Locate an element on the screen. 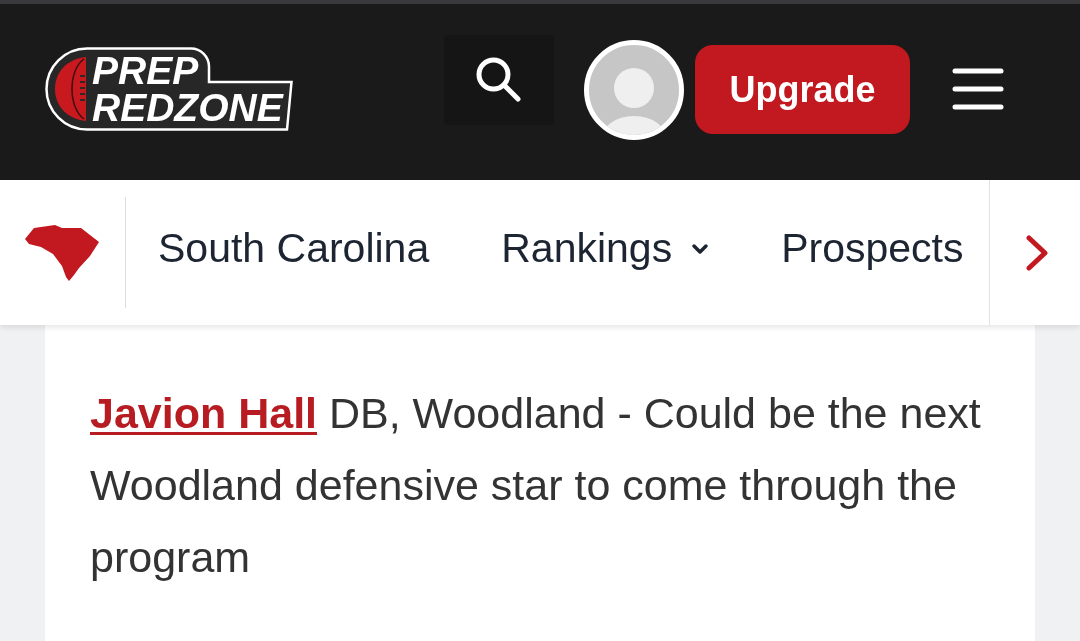  football-icon is located at coordinates (70, 89).